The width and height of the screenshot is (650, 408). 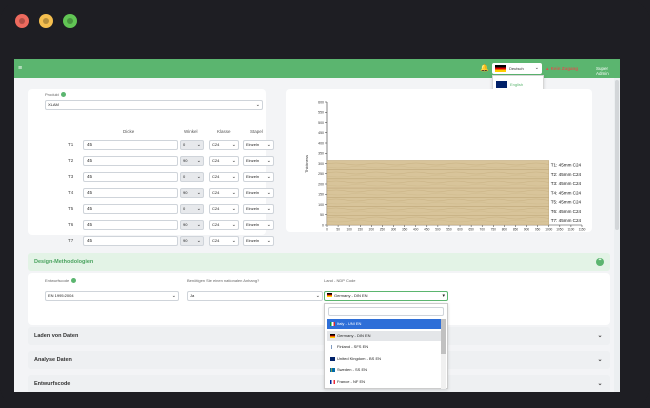 What do you see at coordinates (71, 144) in the screenshot?
I see `row-label: T1` at bounding box center [71, 144].